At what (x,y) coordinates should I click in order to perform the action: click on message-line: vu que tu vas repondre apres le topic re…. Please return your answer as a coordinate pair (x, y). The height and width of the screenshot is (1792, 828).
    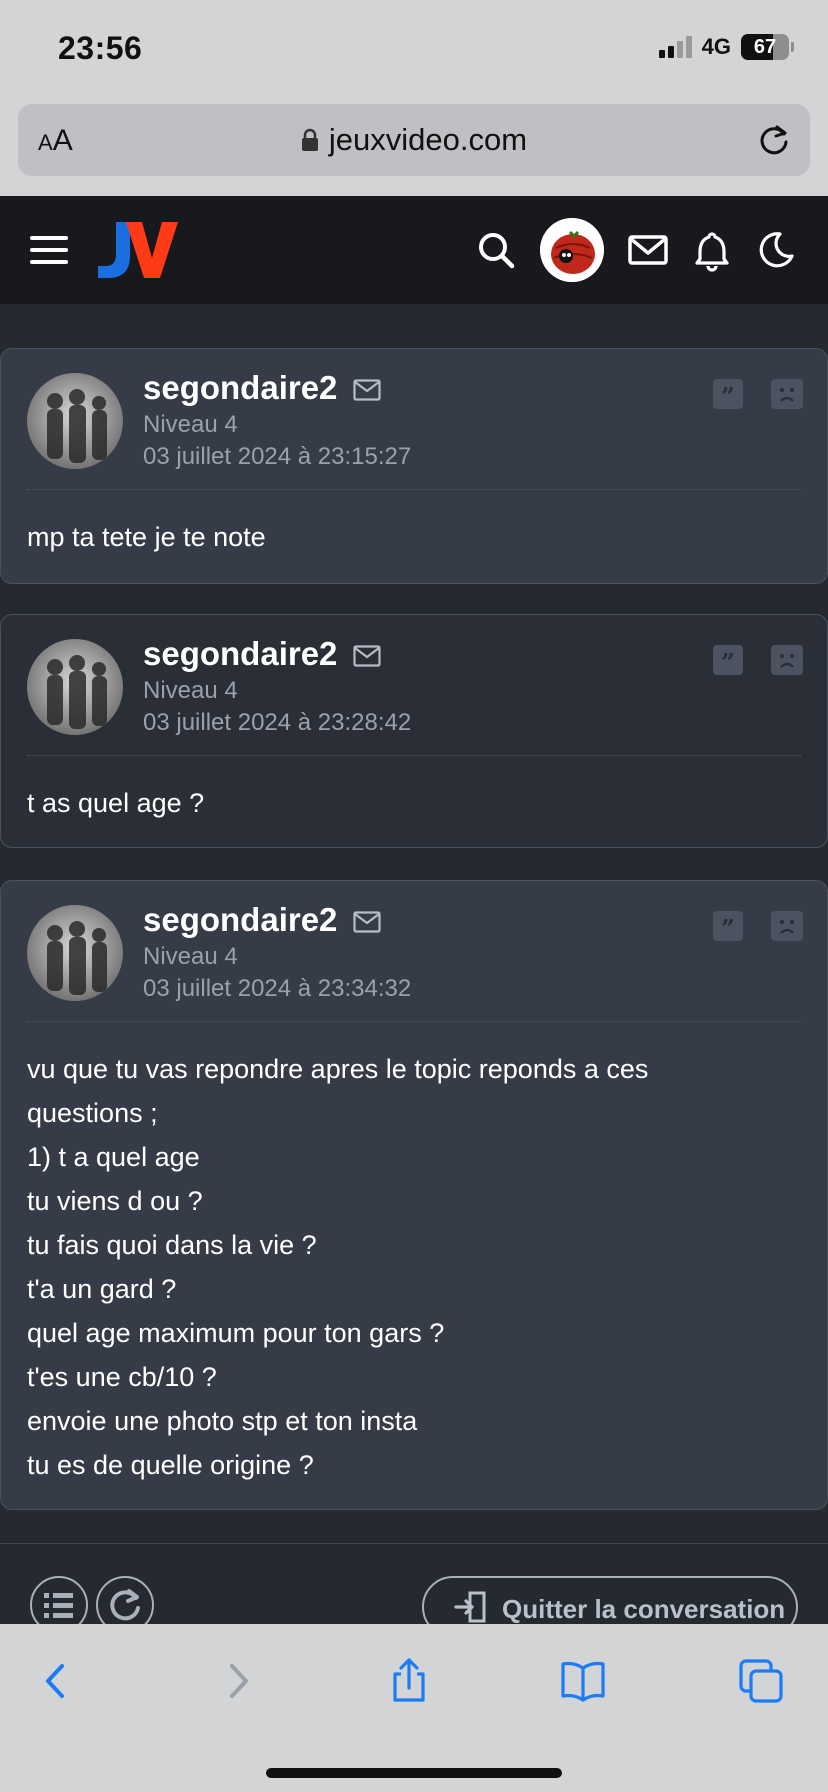
    Looking at the image, I should click on (338, 1069).